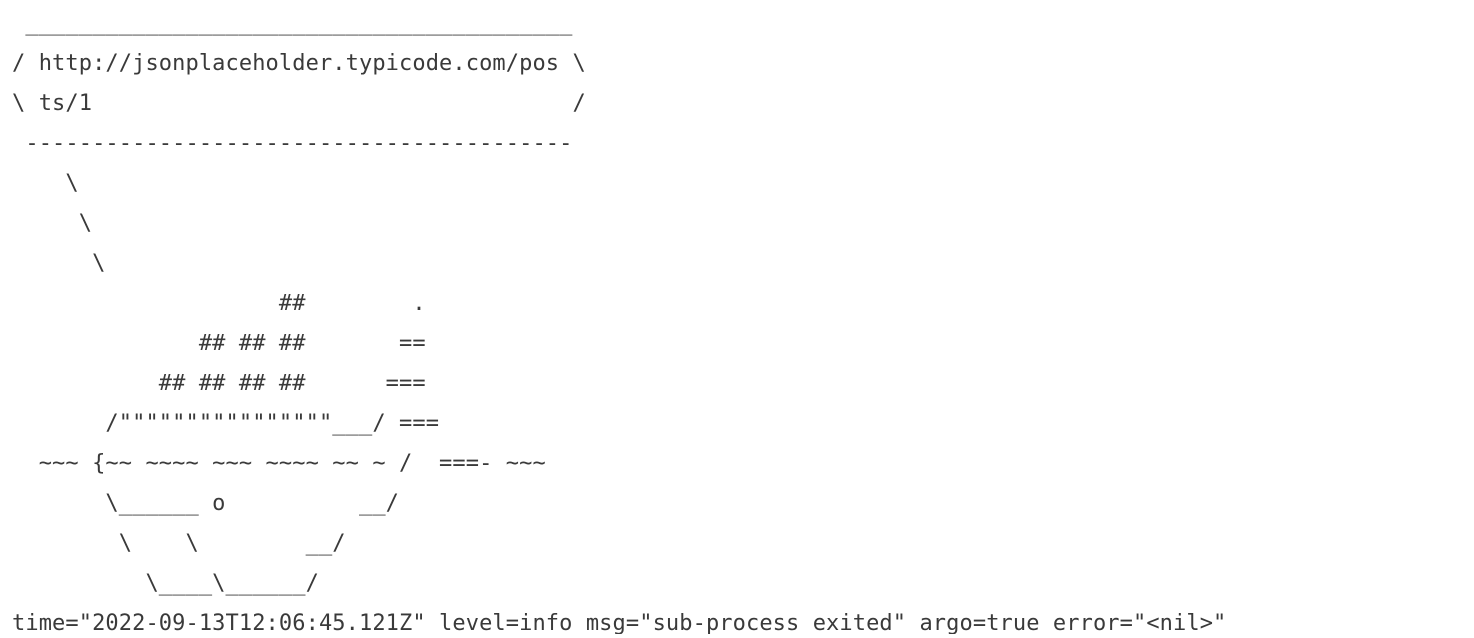 The height and width of the screenshot is (638, 1474). Describe the element at coordinates (219, 383) in the screenshot. I see `ascii-art-line: ## ## ## ## ===` at that location.